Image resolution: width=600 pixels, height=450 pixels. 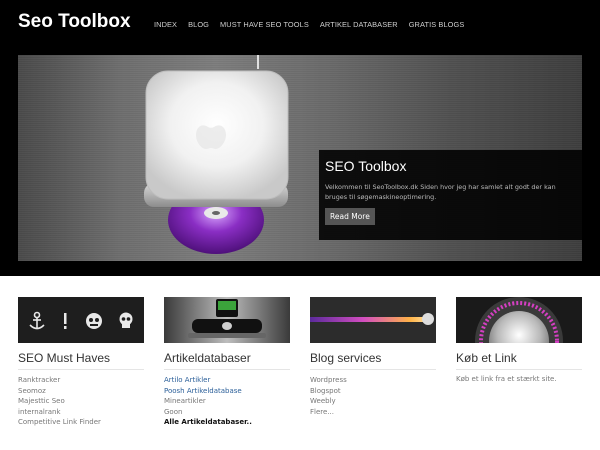 I want to click on list-item: Seomoz, so click(x=81, y=391).